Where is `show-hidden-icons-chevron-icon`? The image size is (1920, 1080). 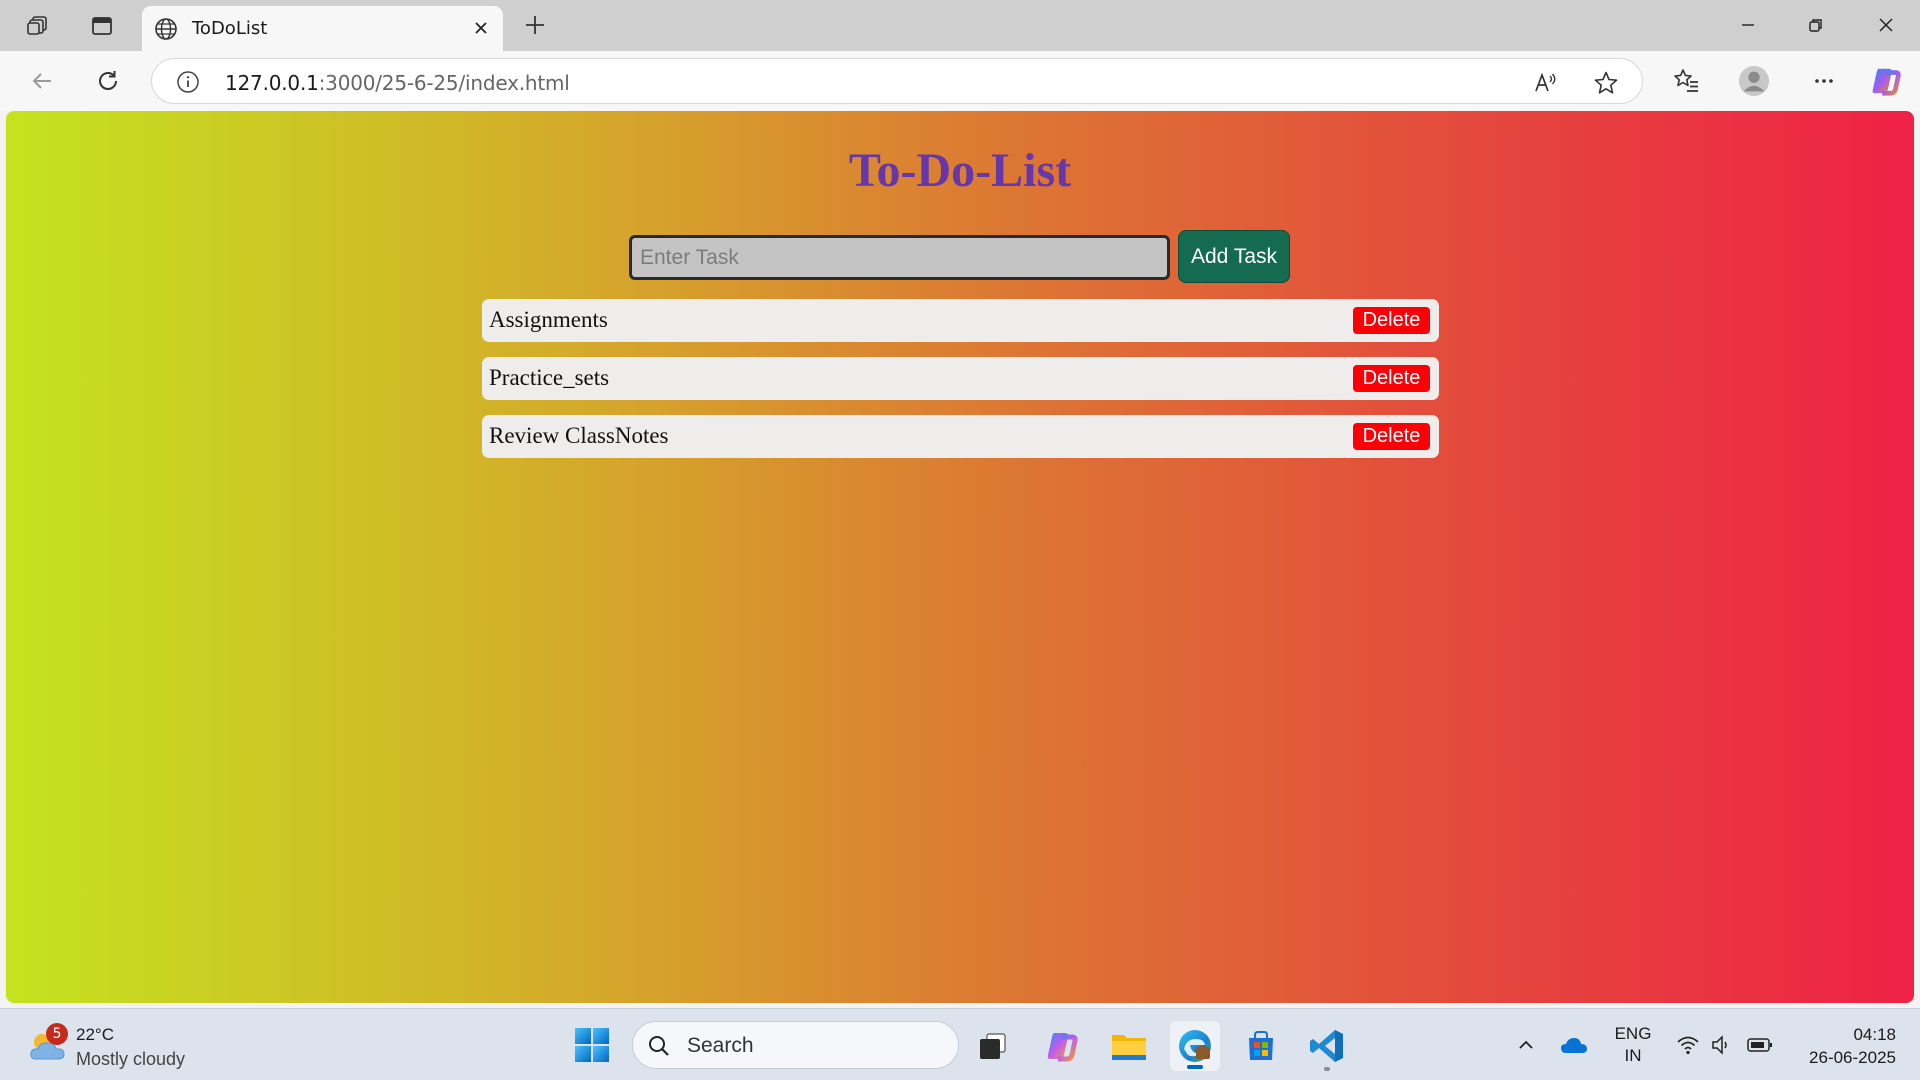 show-hidden-icons-chevron-icon is located at coordinates (1526, 1045).